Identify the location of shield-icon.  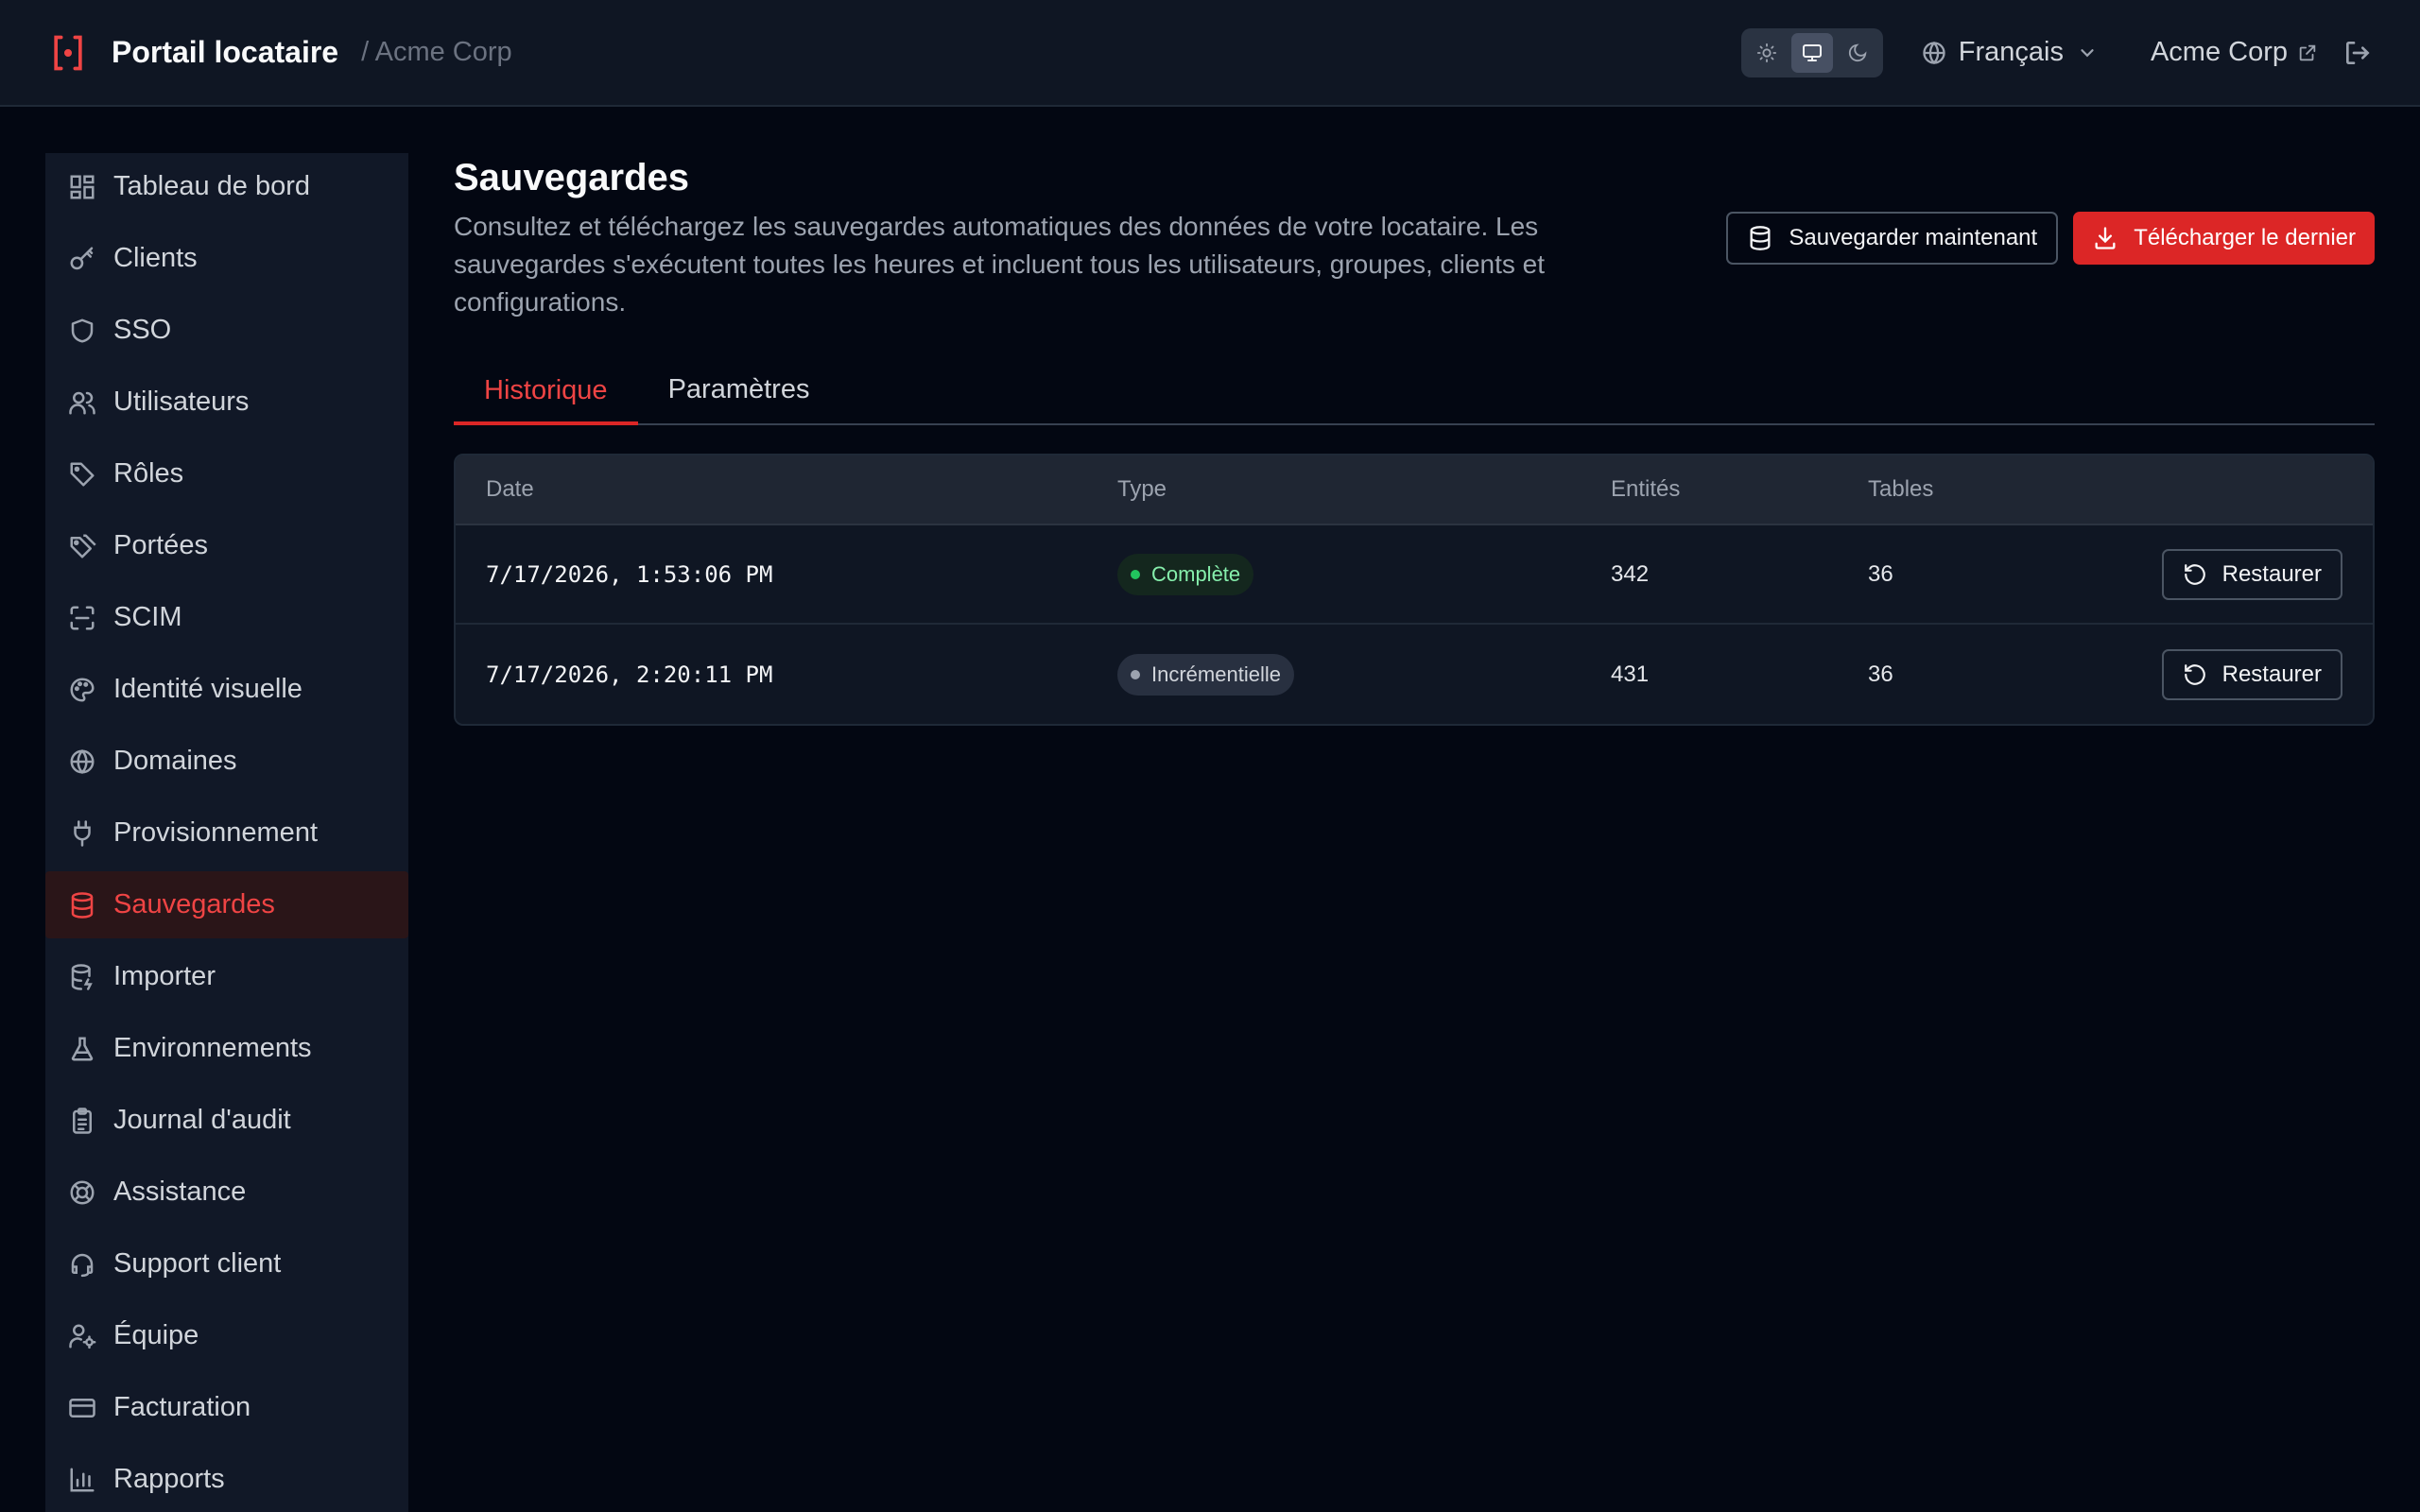
(82, 331).